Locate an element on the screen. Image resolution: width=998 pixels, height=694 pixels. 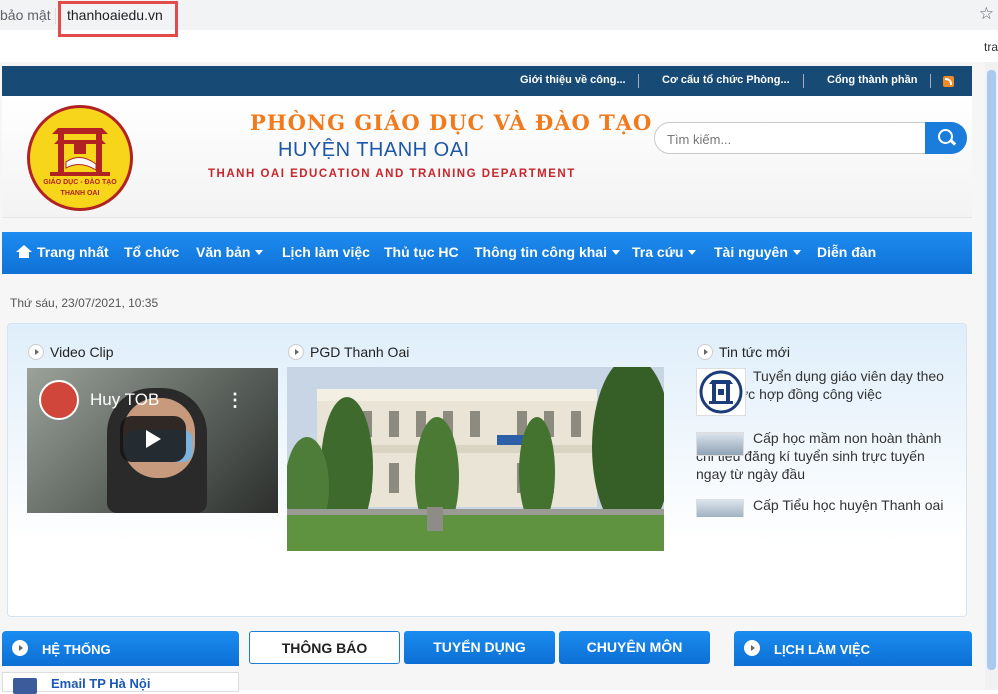
channel-avatar is located at coordinates (59, 400).